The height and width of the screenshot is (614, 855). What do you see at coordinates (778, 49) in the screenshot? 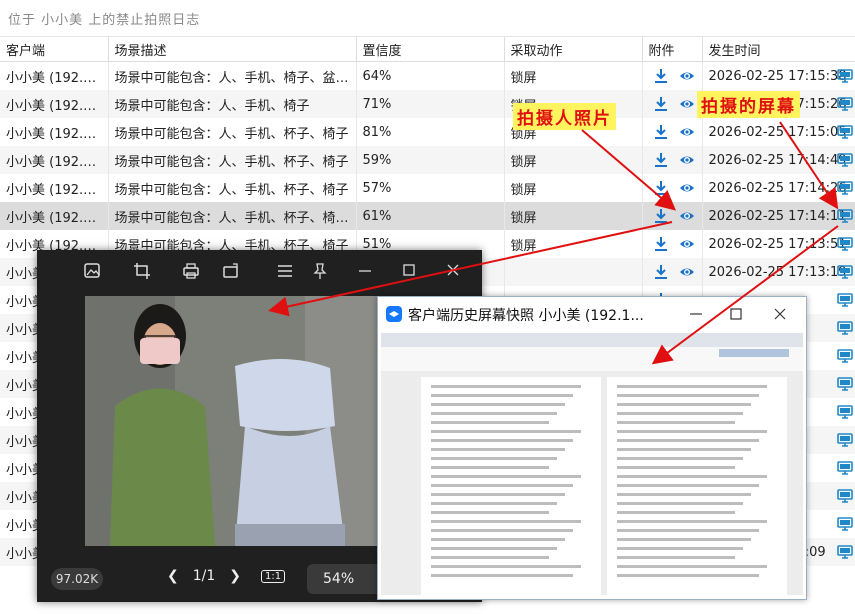
I see `col-header-time: 发生时间` at bounding box center [778, 49].